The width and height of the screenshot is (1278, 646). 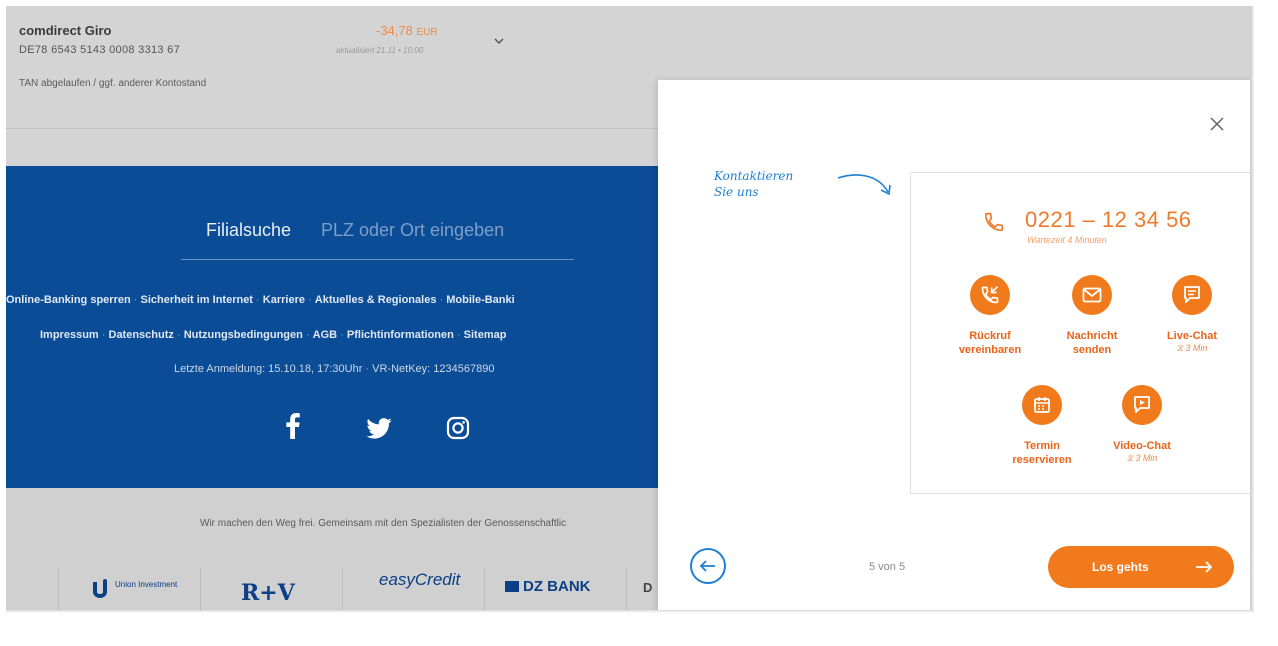 I want to click on phone-icon, so click(x=994, y=222).